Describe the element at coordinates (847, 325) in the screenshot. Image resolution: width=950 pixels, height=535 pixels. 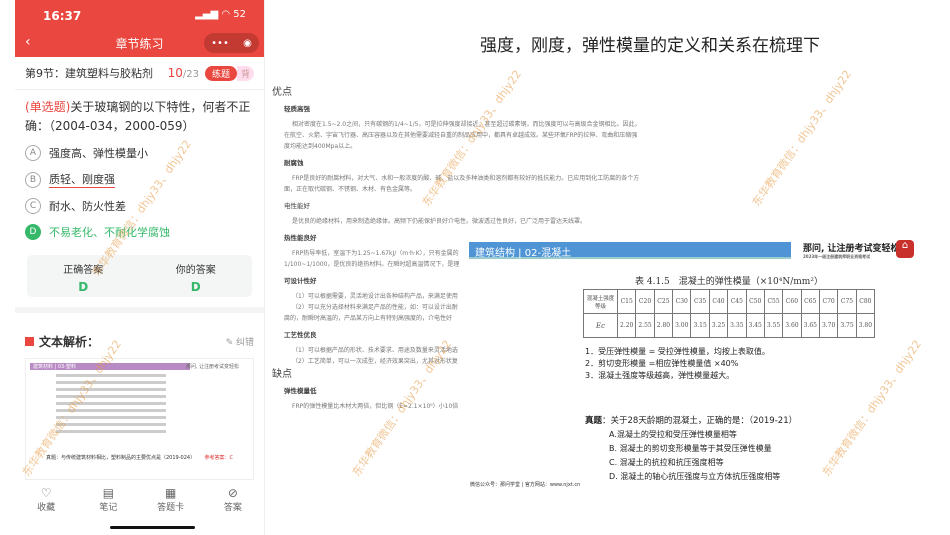
I see `modulus-cell: 3.75` at that location.